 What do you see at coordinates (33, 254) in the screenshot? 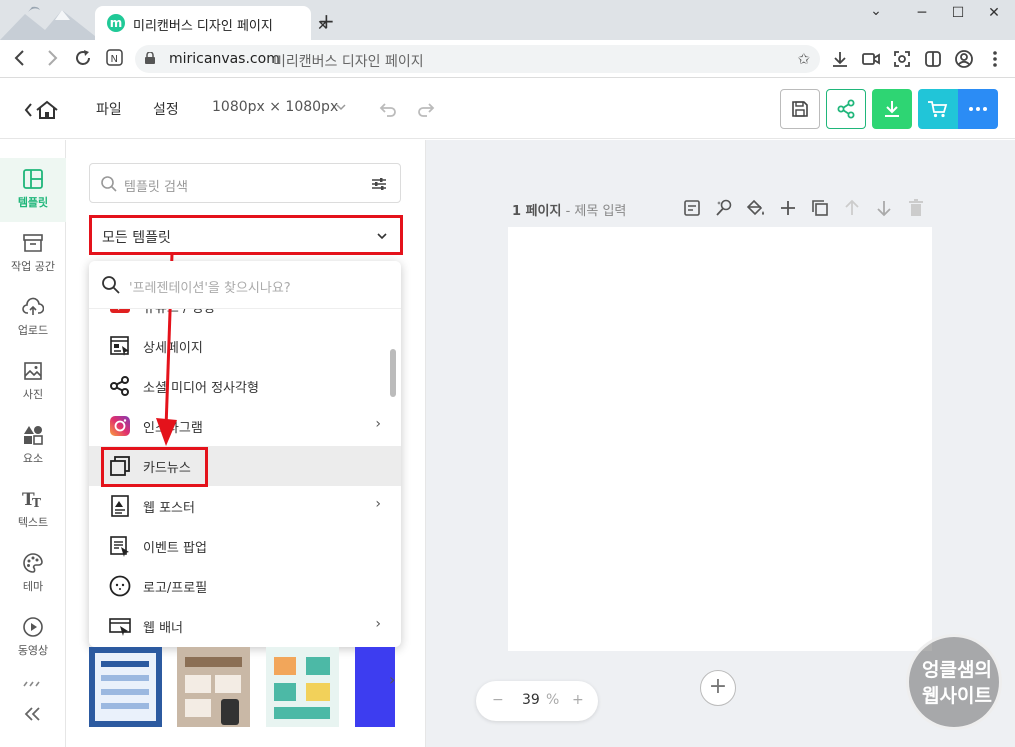
I see `sidebar-item-workspace: 작업 공간` at bounding box center [33, 254].